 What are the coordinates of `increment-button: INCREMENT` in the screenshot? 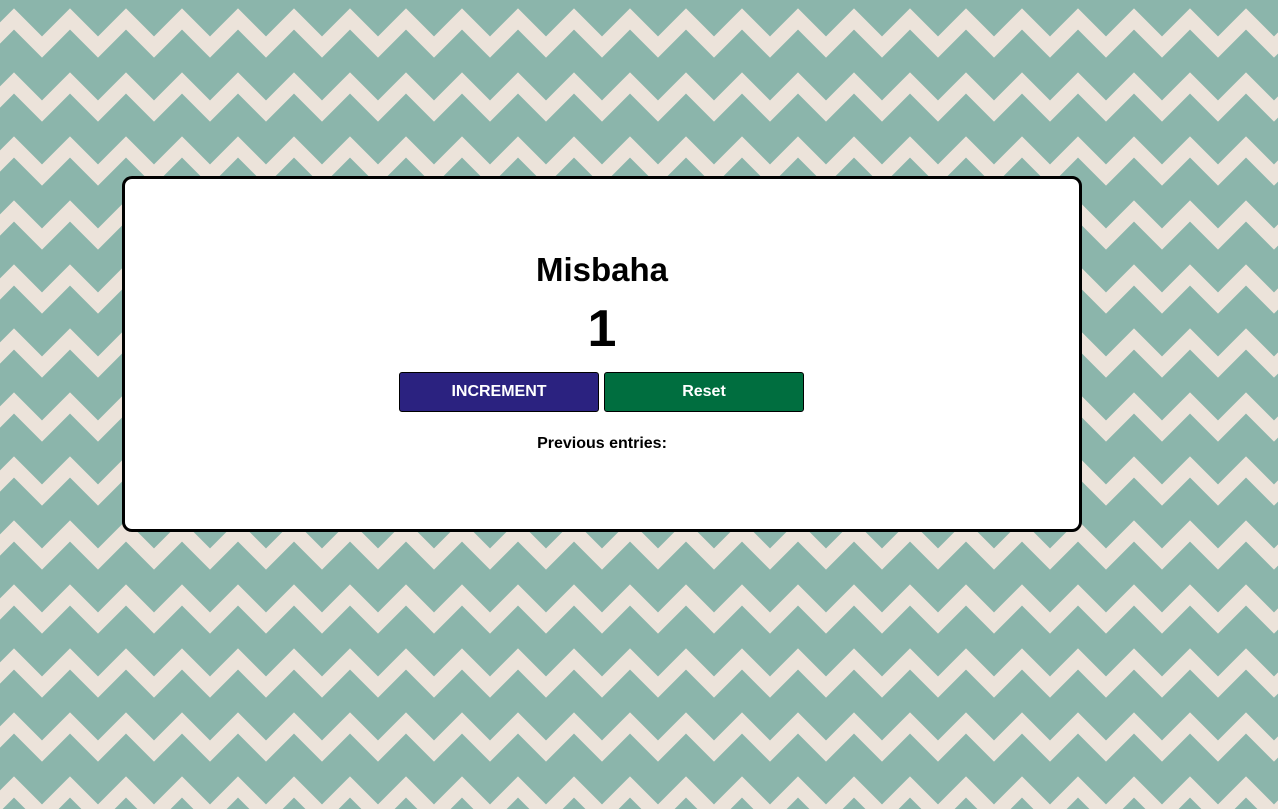 It's located at (499, 392).